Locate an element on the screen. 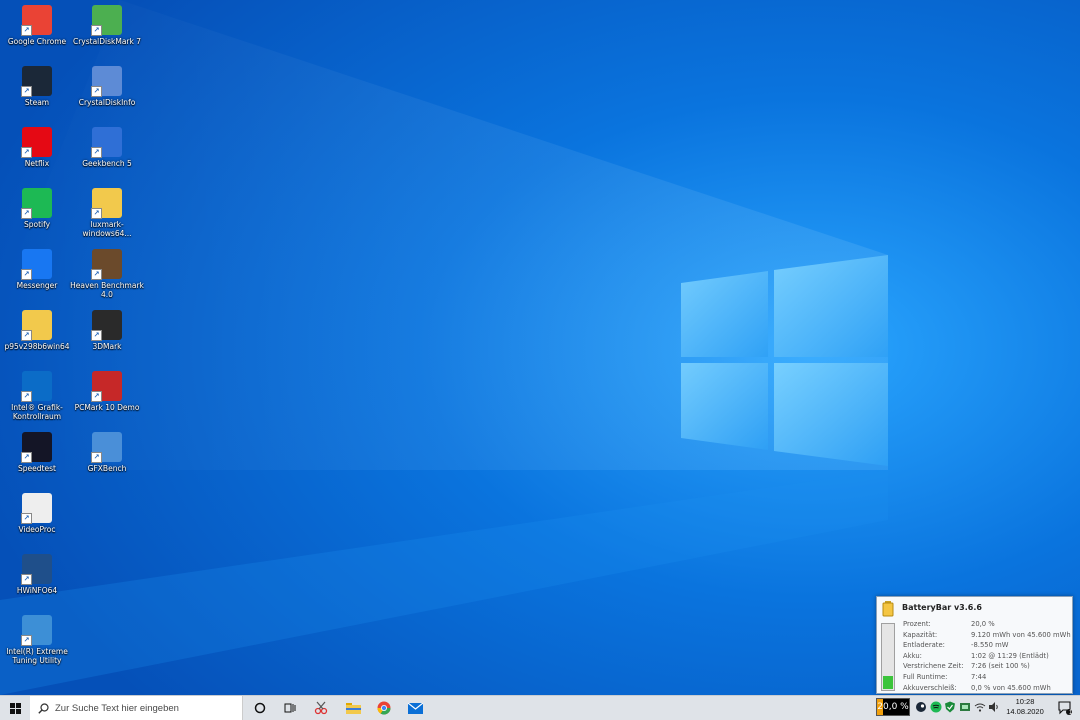  battery-info-value: 20,0 % is located at coordinates (983, 624).